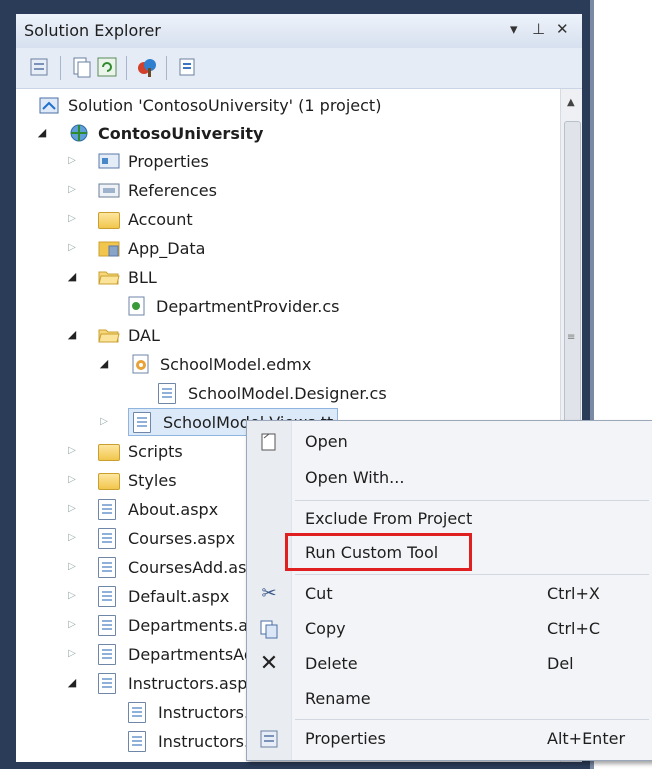 The width and height of the screenshot is (652, 769). I want to click on shortcut-delete: Del, so click(560, 663).